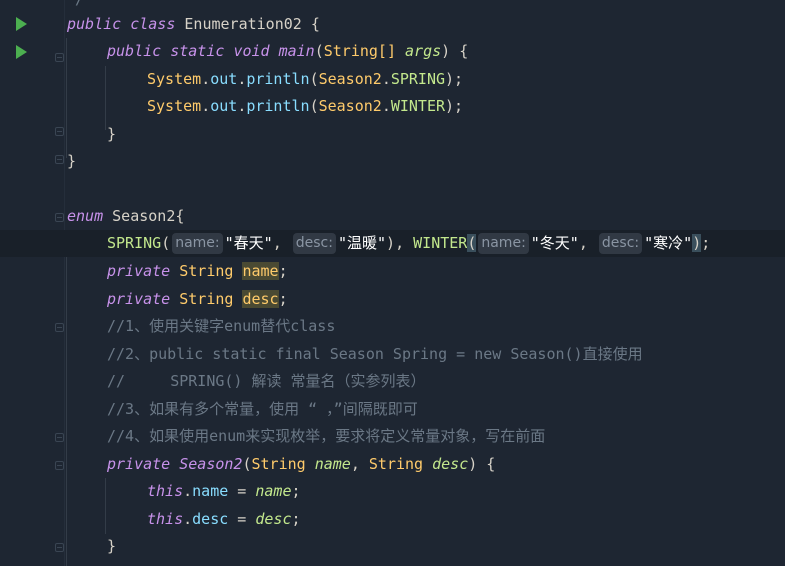  I want to click on enum-constant: WINTER, so click(418, 106).